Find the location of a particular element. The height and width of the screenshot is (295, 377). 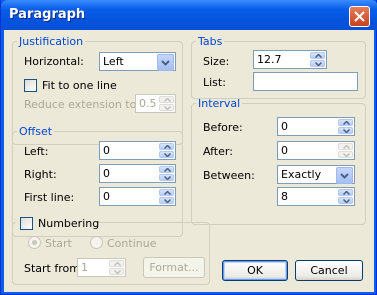

offset-right-input: 0 is located at coordinates (137, 173).